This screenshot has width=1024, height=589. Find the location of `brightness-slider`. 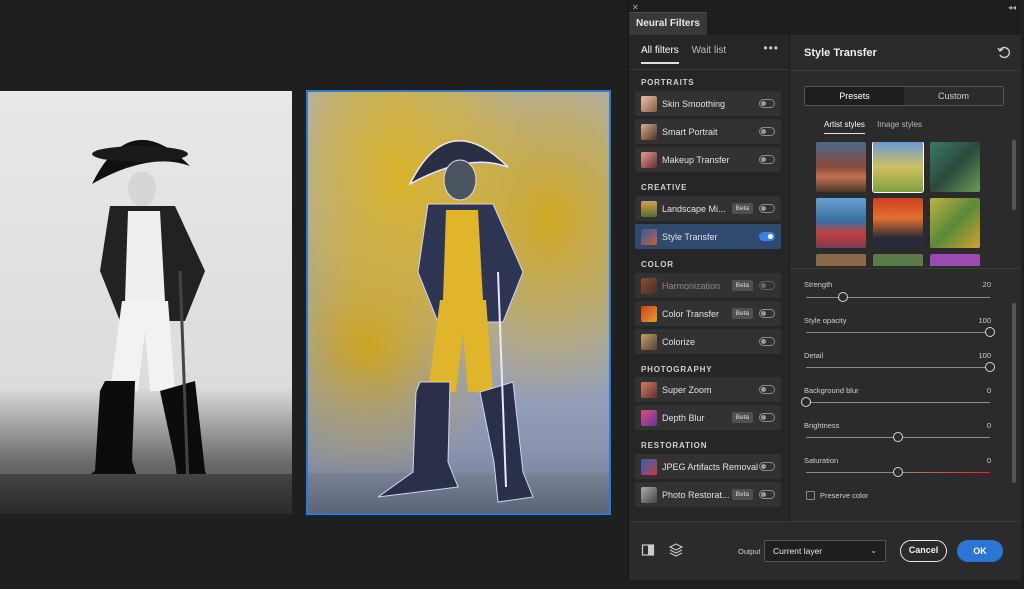

brightness-slider is located at coordinates (898, 437).